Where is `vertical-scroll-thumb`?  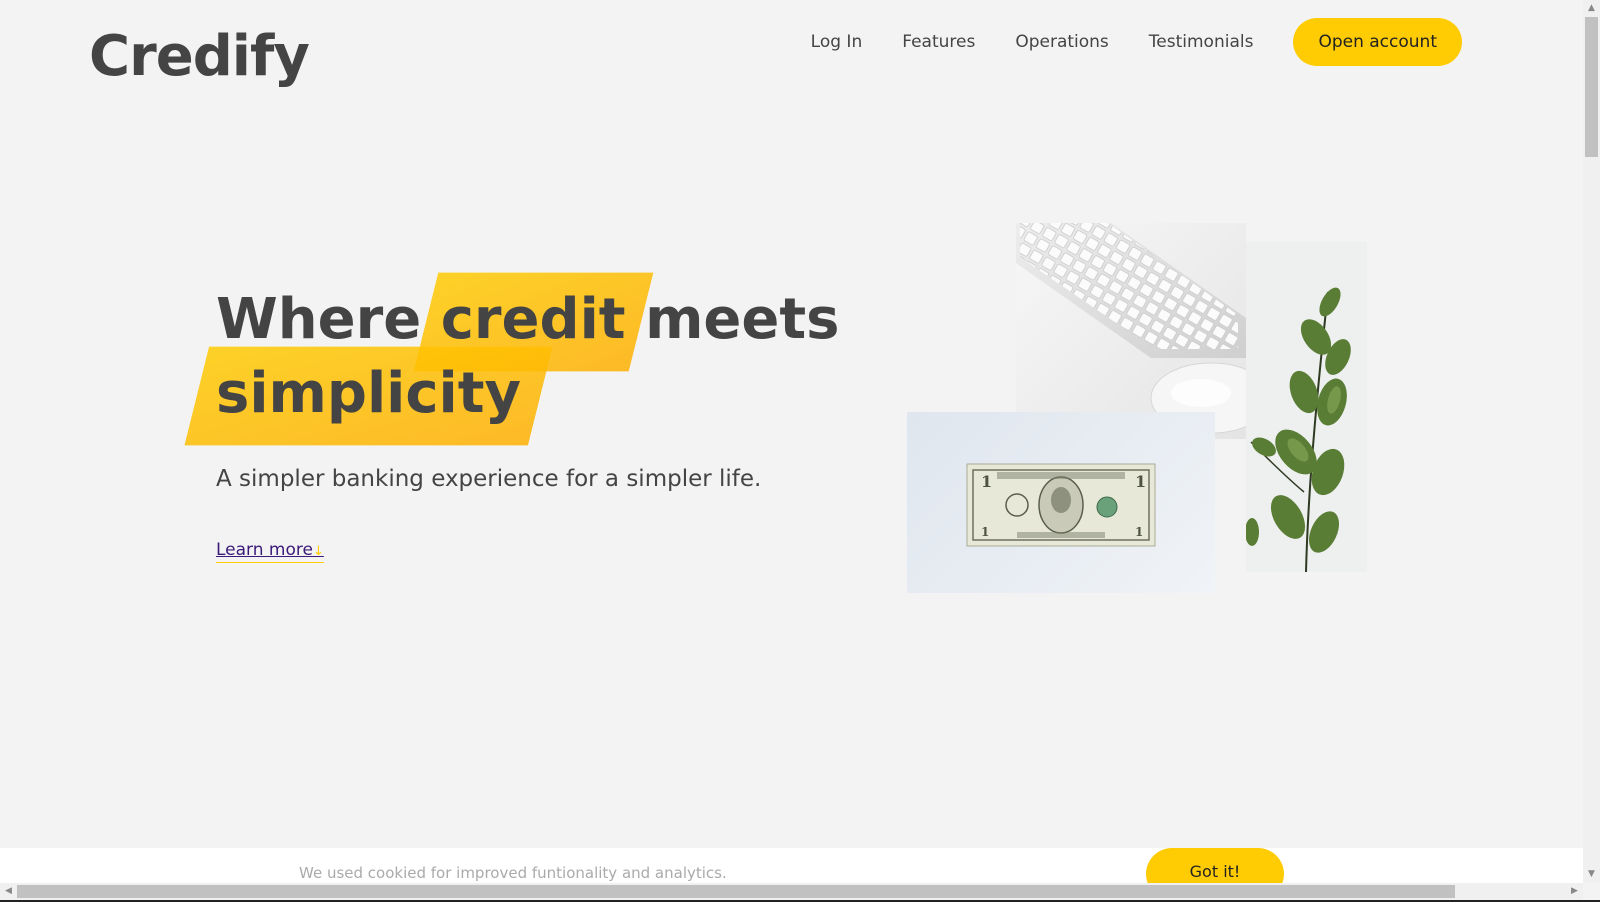 vertical-scroll-thumb is located at coordinates (1591, 87).